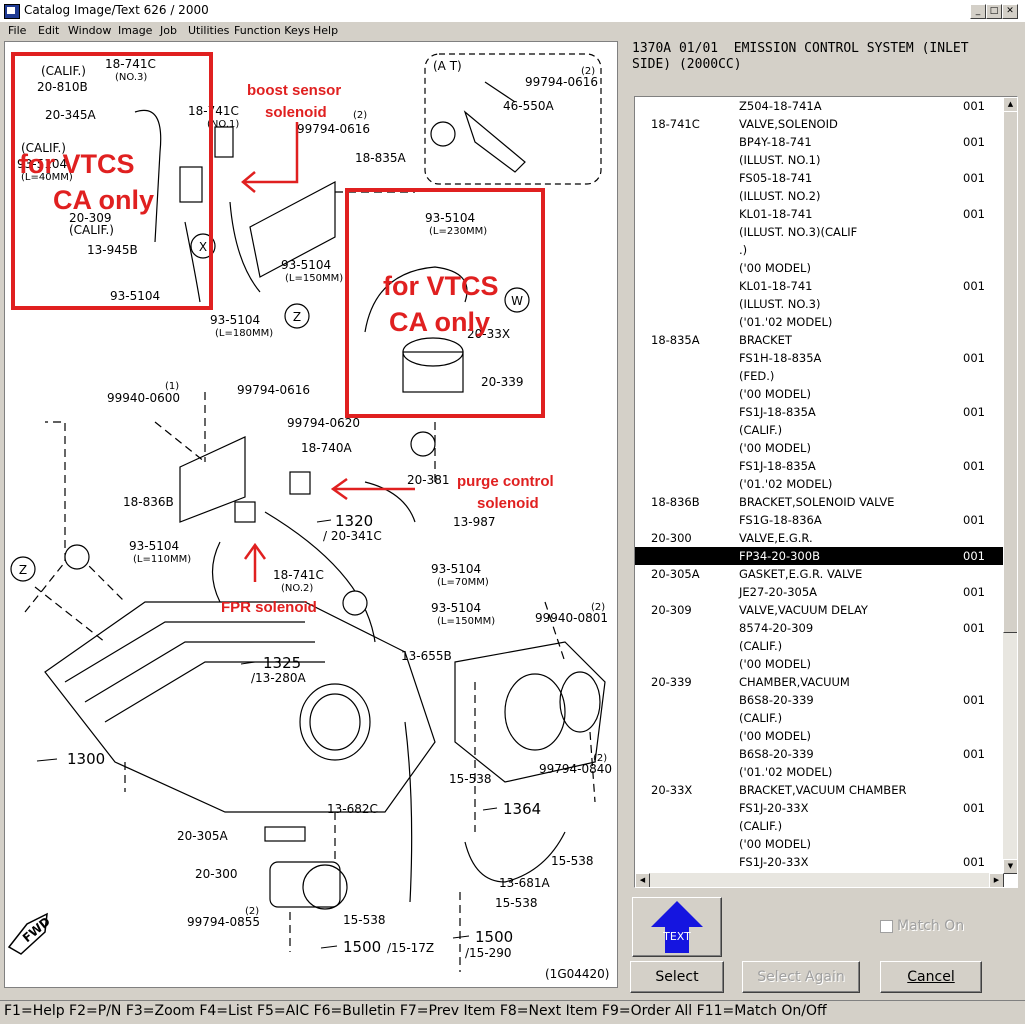 The width and height of the screenshot is (1025, 1024). I want to click on close-button: ✕, so click(1010, 11).